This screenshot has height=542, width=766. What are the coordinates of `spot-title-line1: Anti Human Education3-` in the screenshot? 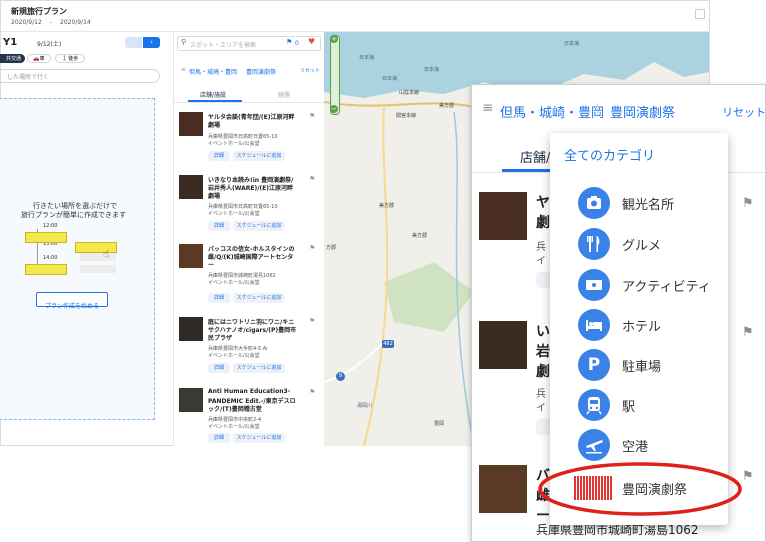 It's located at (249, 391).